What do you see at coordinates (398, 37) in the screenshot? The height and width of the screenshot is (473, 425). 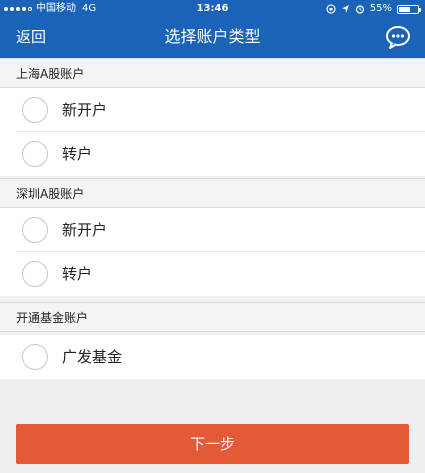 I see `chat-bubble-icon` at bounding box center [398, 37].